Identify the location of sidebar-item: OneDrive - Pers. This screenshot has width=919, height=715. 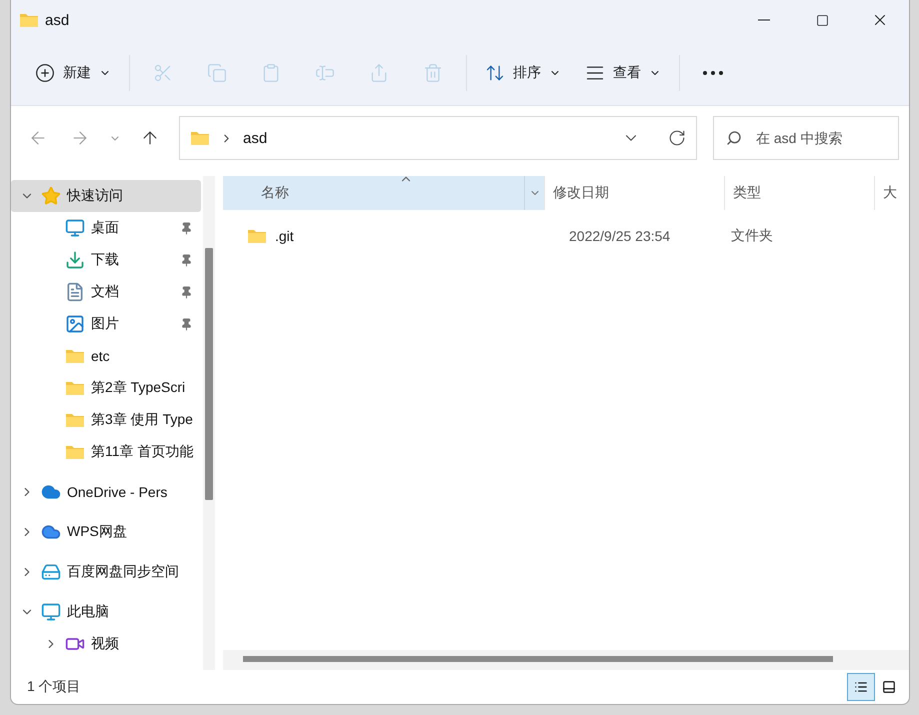
(106, 492).